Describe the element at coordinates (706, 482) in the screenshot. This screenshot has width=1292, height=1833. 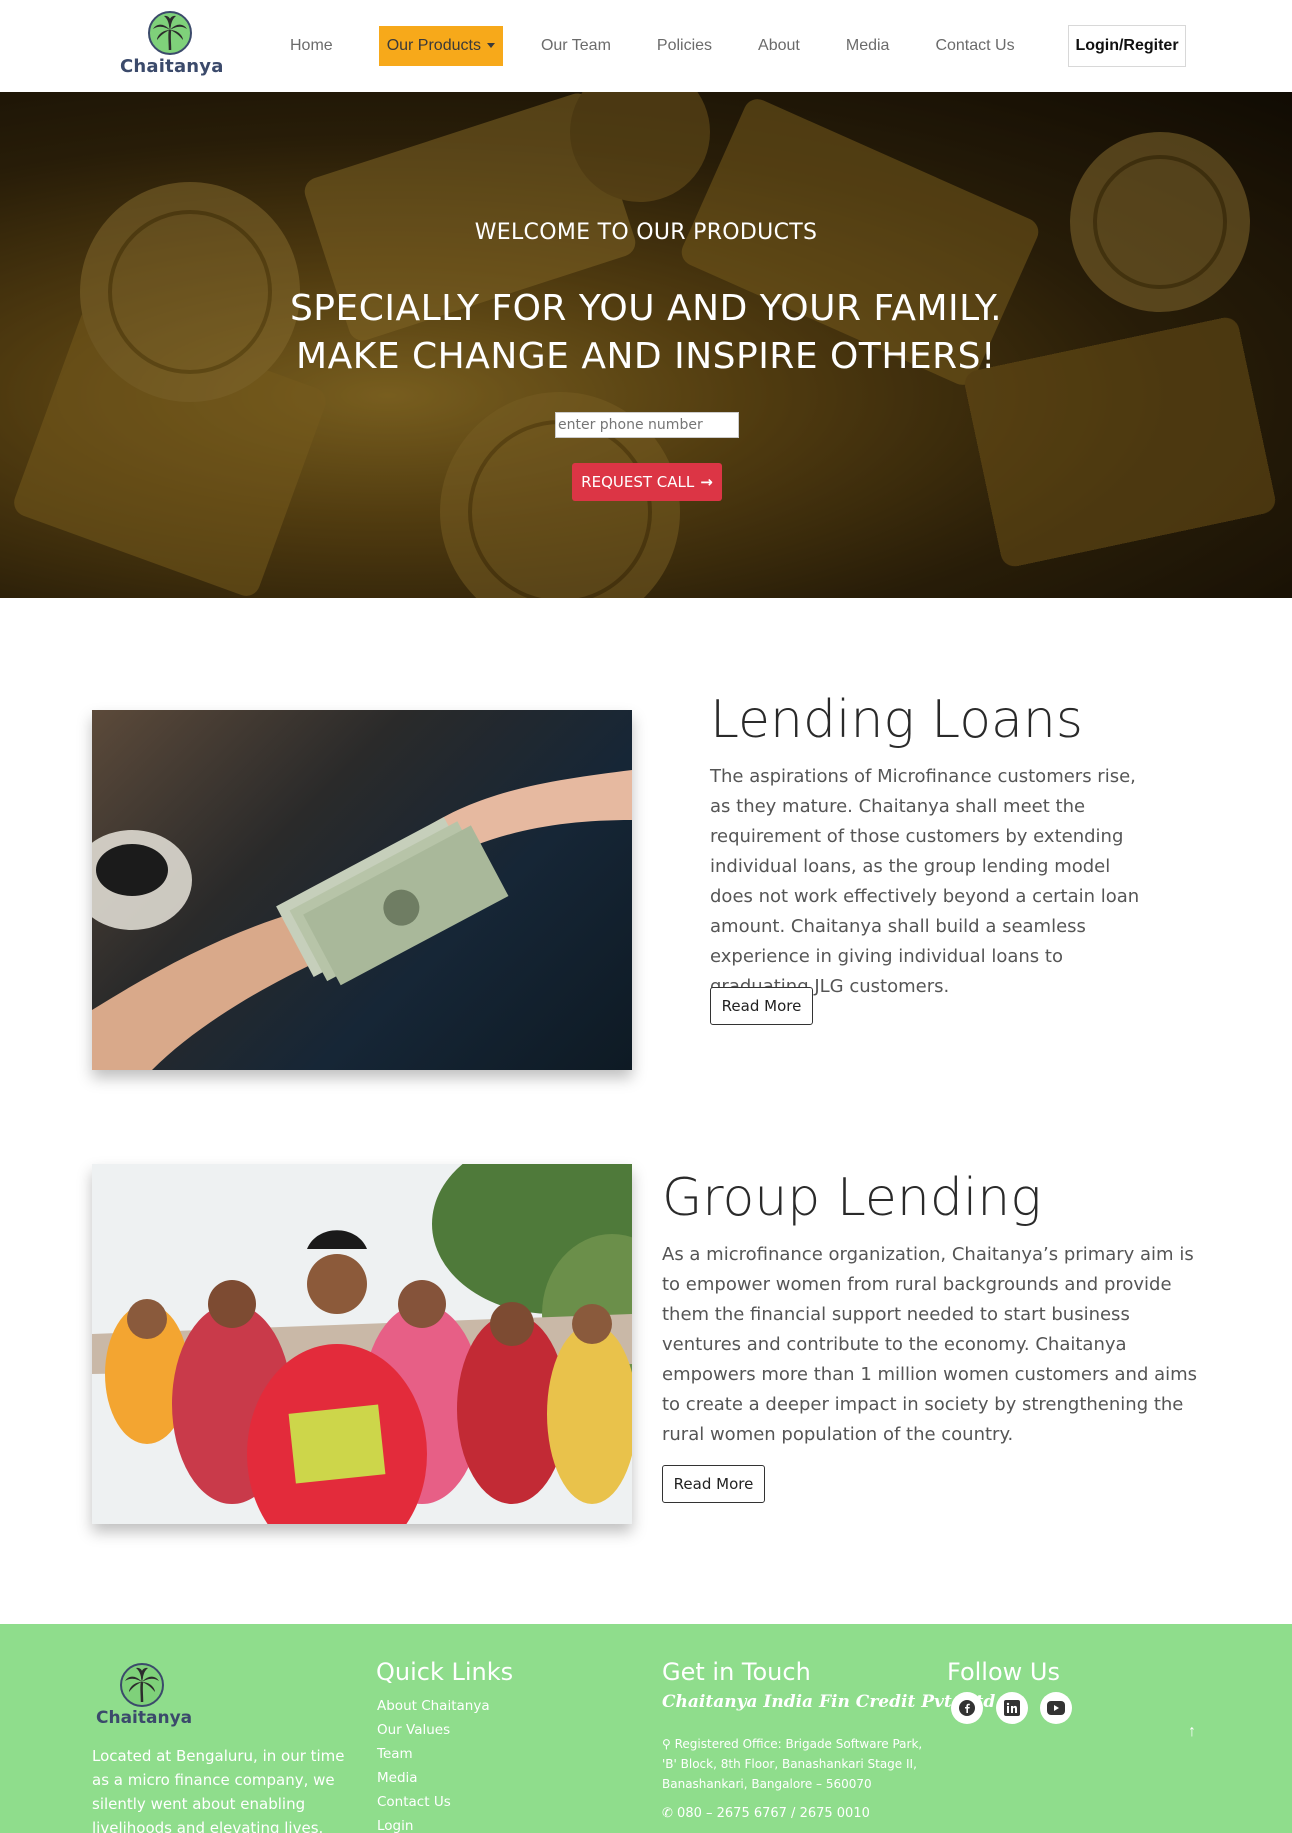
I see `arrow-right-icon: →` at that location.